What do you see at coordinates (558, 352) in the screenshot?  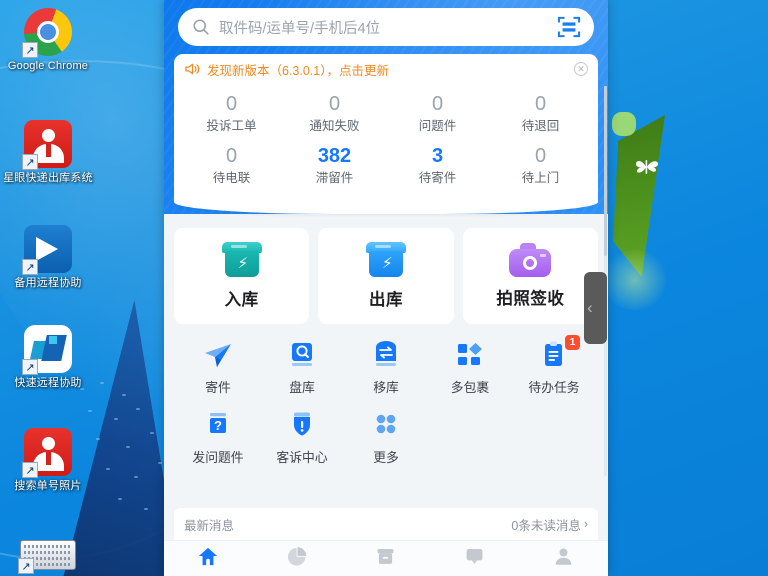 I see `todo-task-icon: 1` at bounding box center [558, 352].